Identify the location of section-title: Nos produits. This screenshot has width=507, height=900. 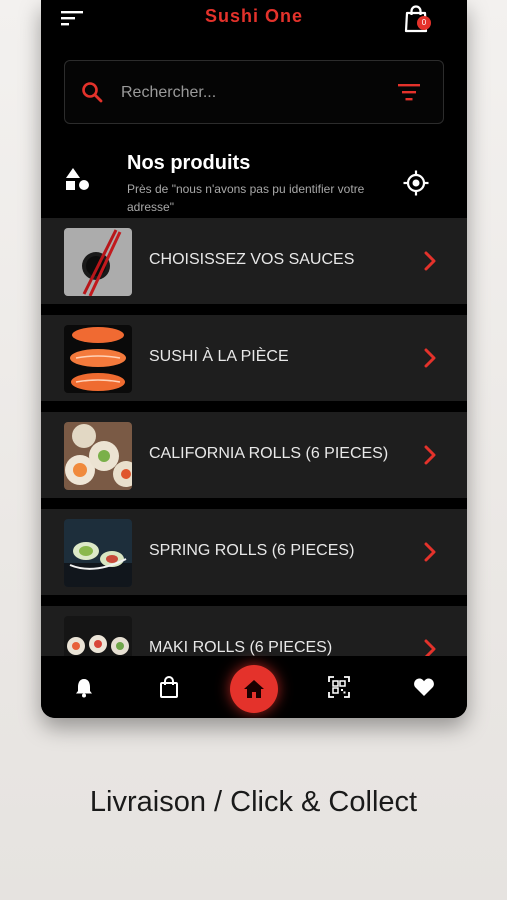
(189, 163).